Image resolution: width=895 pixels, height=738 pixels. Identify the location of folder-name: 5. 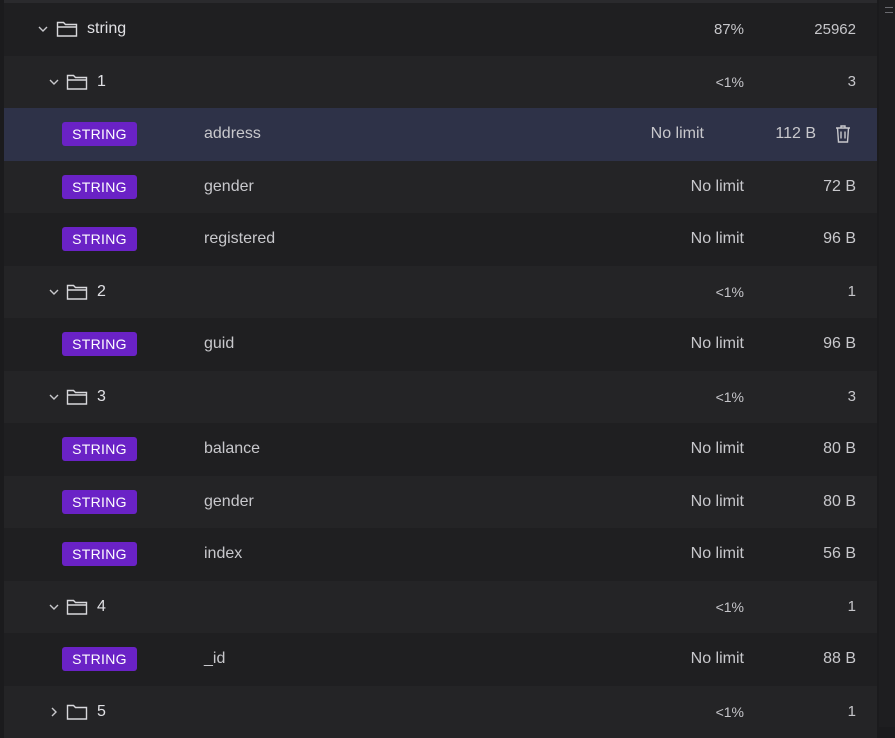
(101, 712).